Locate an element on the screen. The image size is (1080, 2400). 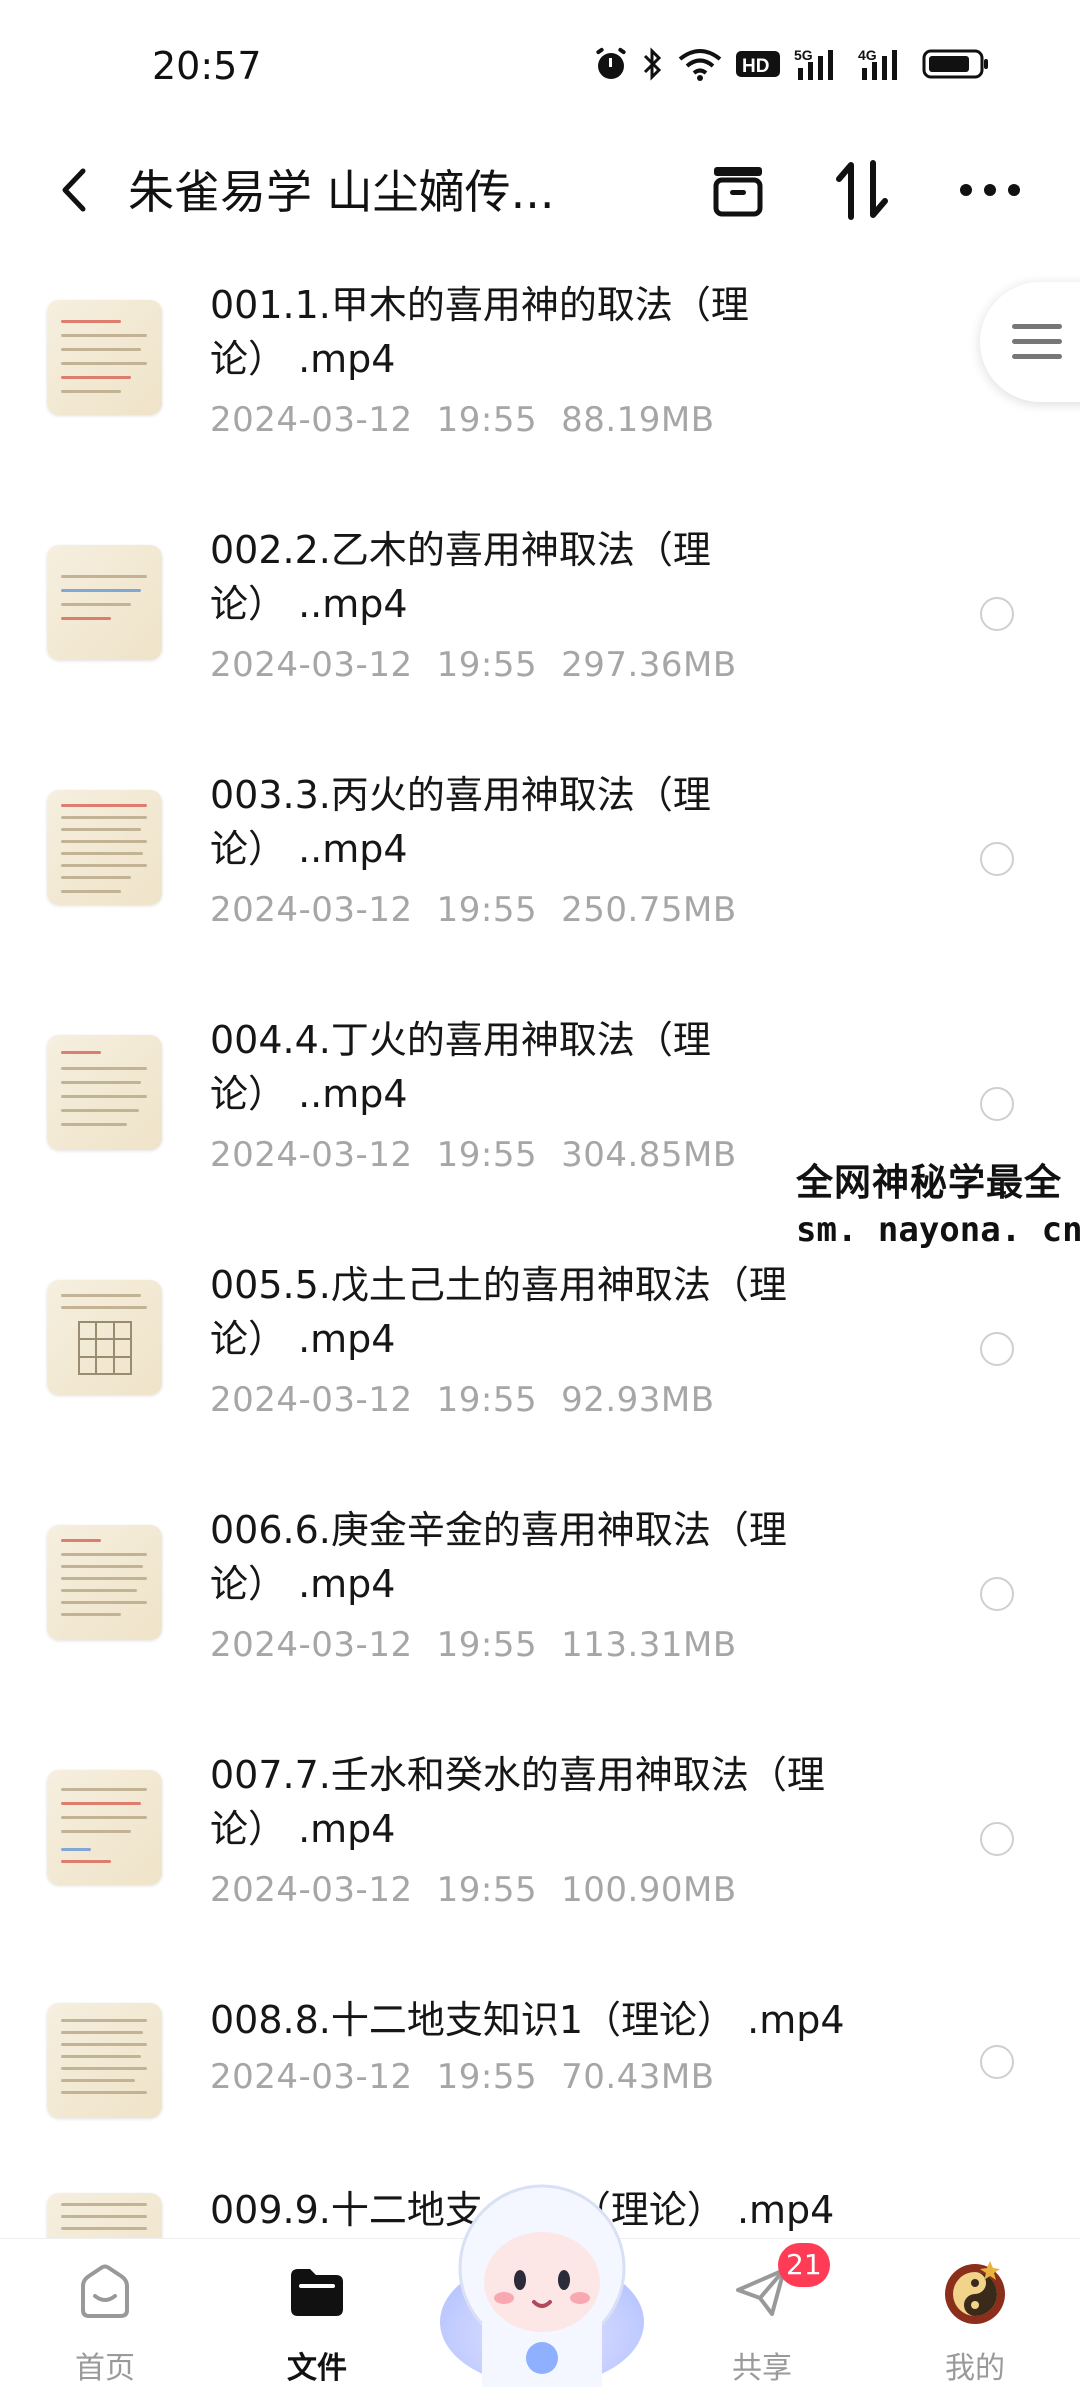
svg-text: 5G is located at coordinates (803, 55).